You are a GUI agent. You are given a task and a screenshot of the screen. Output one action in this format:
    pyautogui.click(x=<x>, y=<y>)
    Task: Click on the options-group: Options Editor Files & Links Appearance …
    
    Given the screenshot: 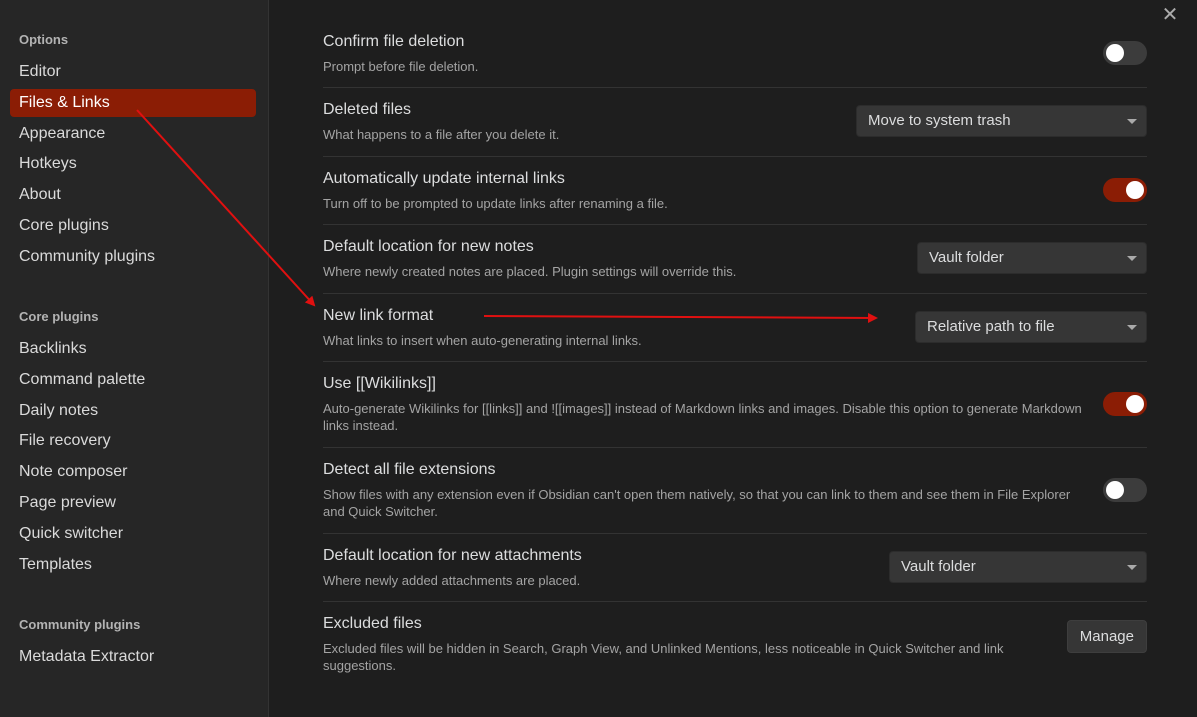 What is the action you would take?
    pyautogui.click(x=134, y=151)
    